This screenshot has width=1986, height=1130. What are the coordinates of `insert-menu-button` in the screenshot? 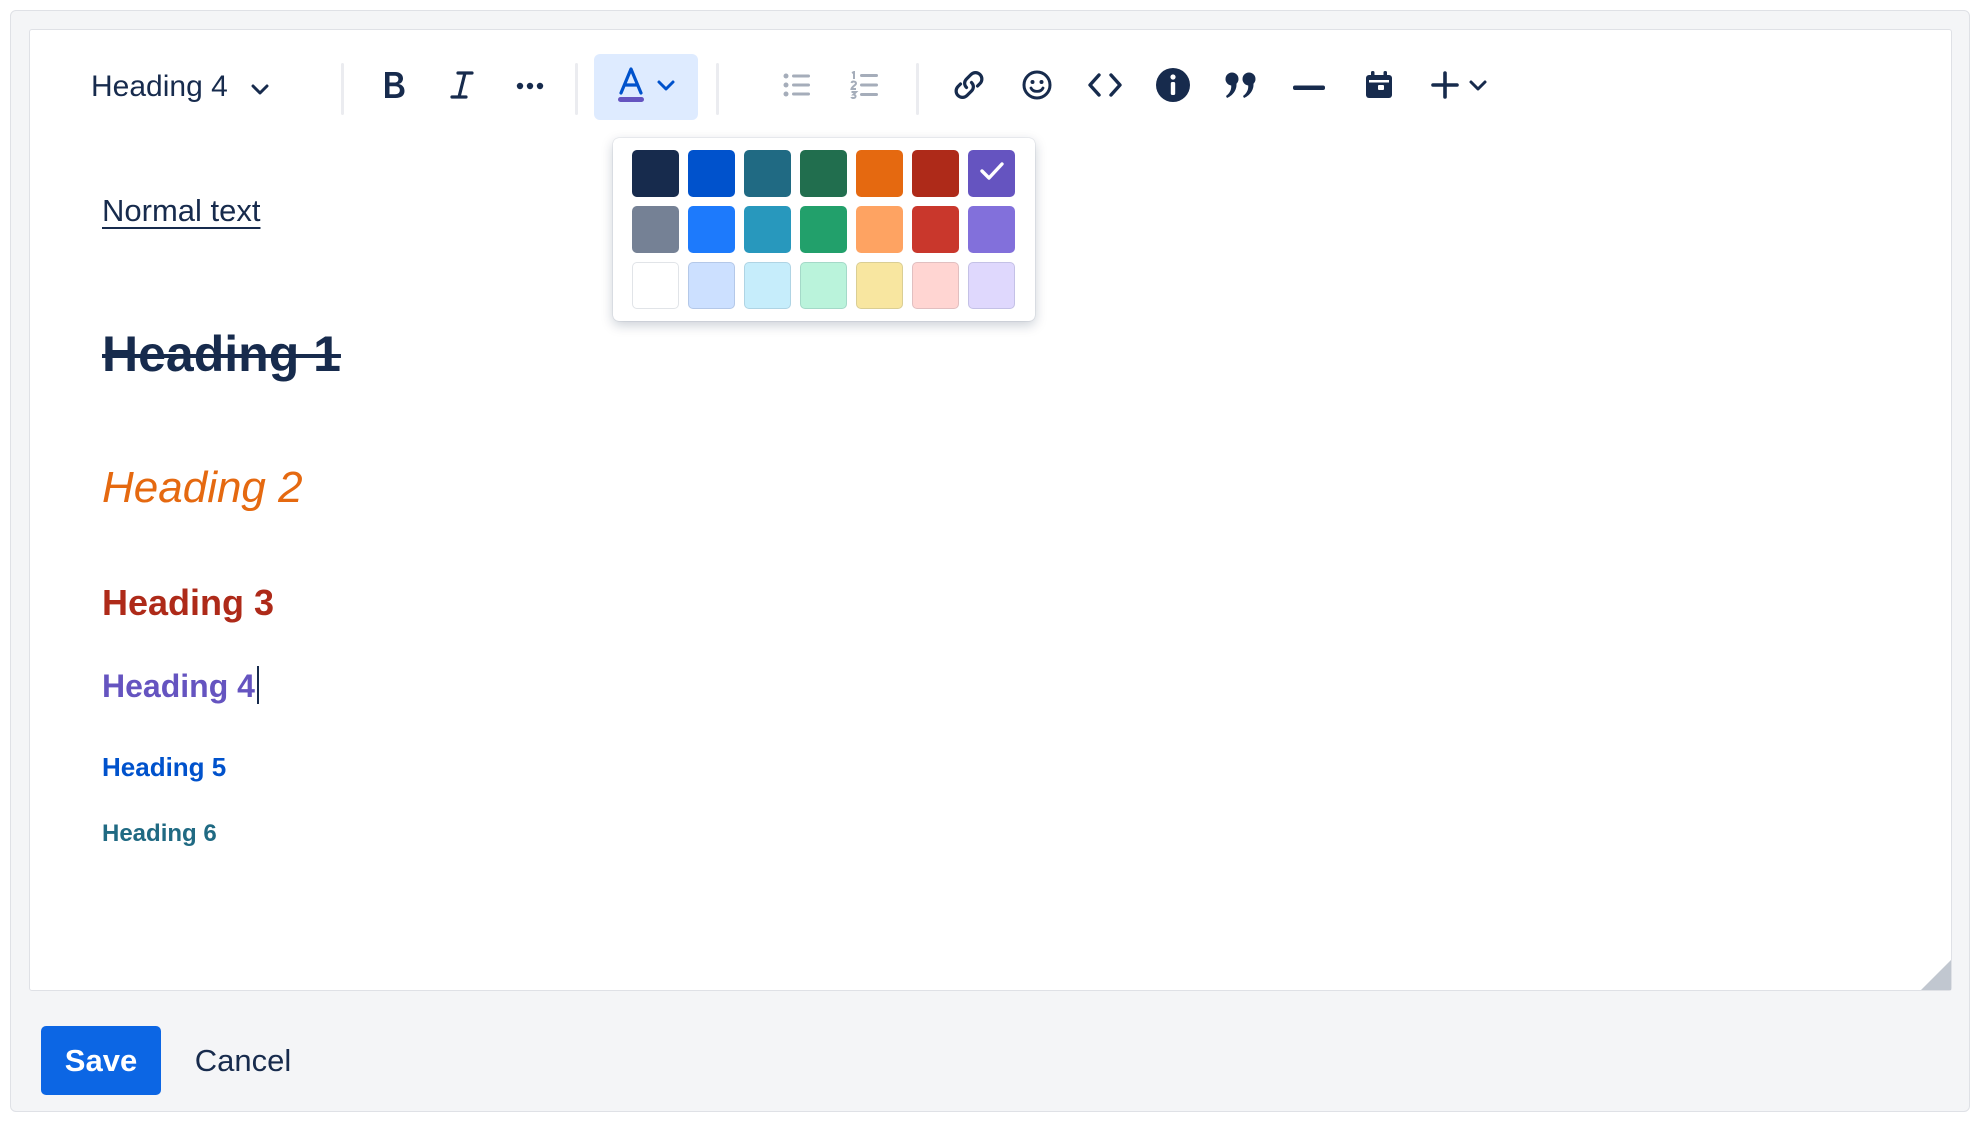 It's located at (1459, 87).